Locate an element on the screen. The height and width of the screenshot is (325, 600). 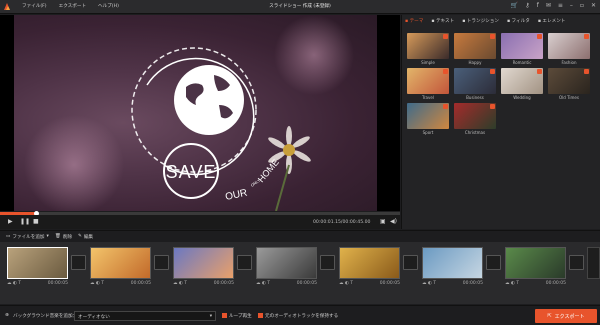
theme-label: Wedding is located at coordinates (522, 97).